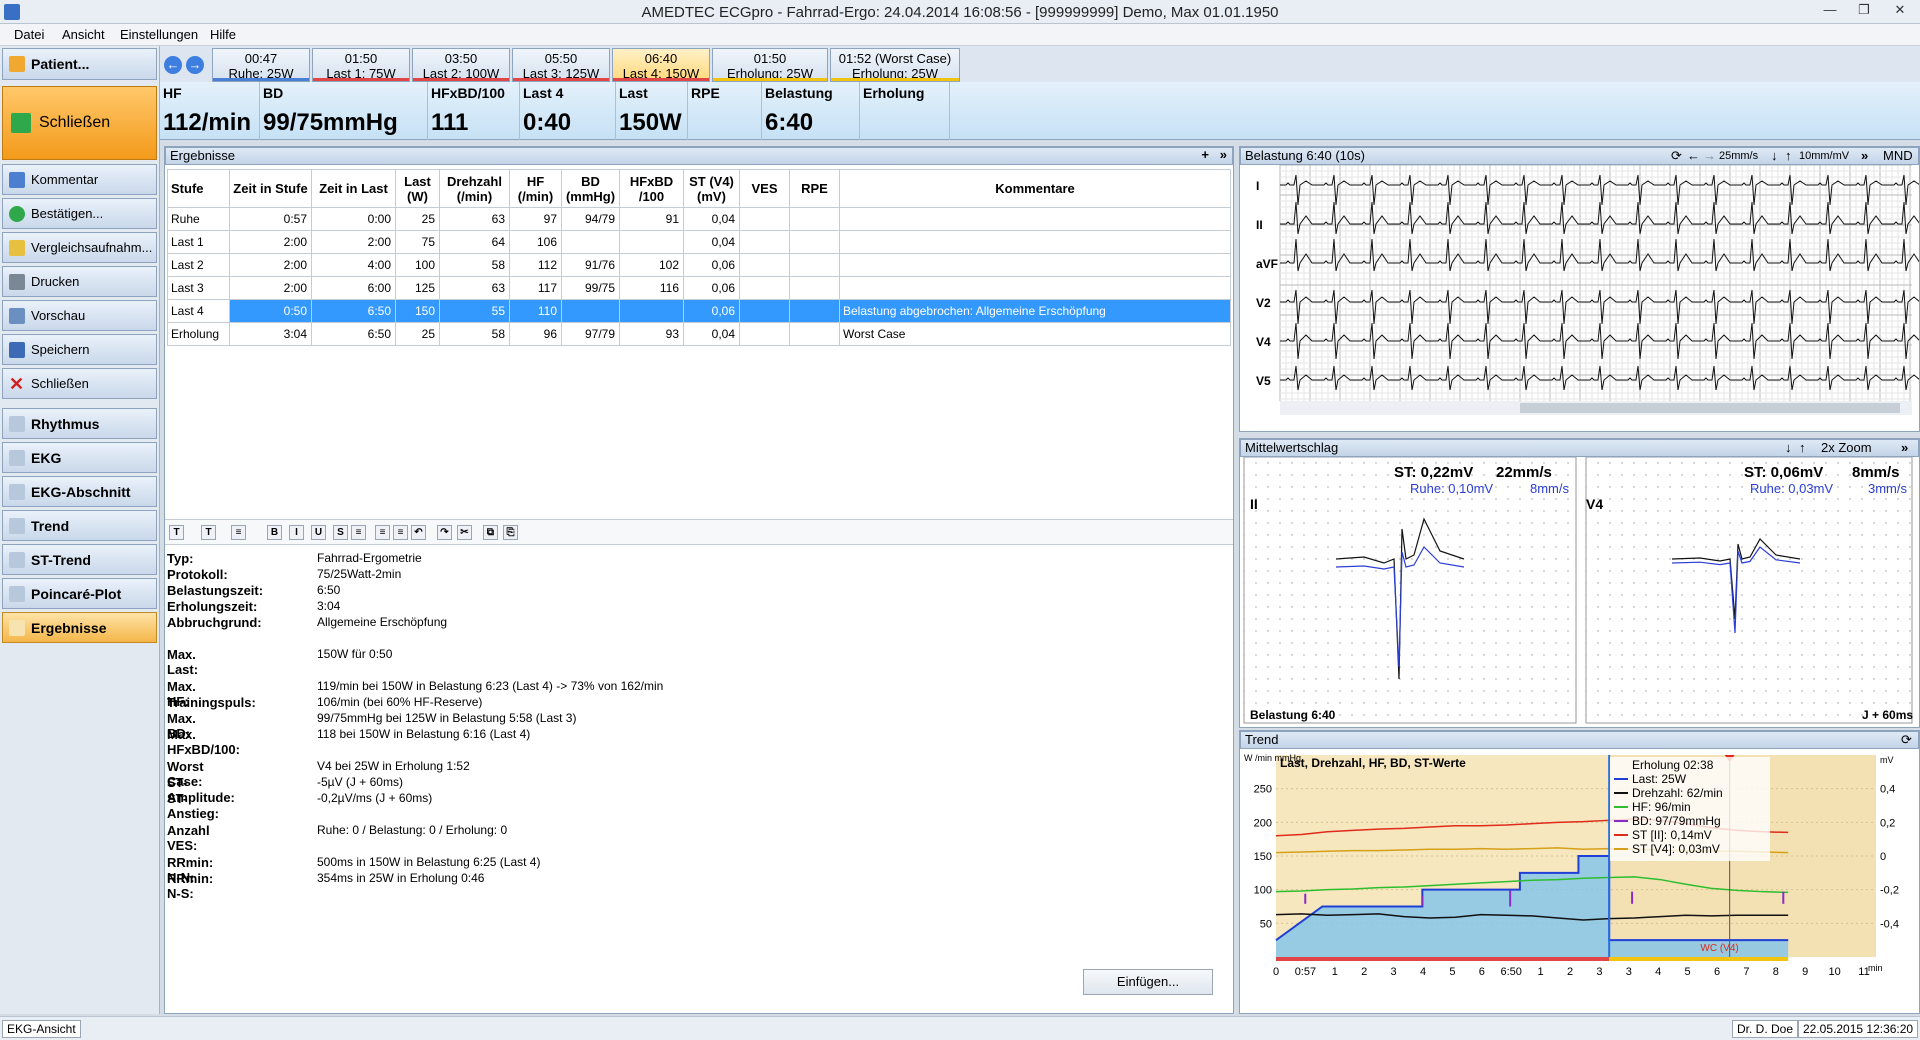 This screenshot has width=1920, height=1040. I want to click on drucken-button: Drucken, so click(79, 281).